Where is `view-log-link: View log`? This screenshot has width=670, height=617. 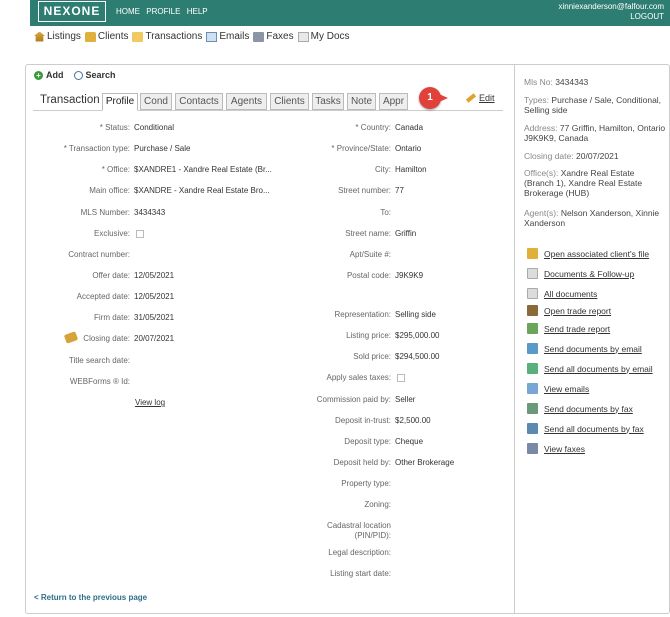
view-log-link: View log is located at coordinates (150, 402).